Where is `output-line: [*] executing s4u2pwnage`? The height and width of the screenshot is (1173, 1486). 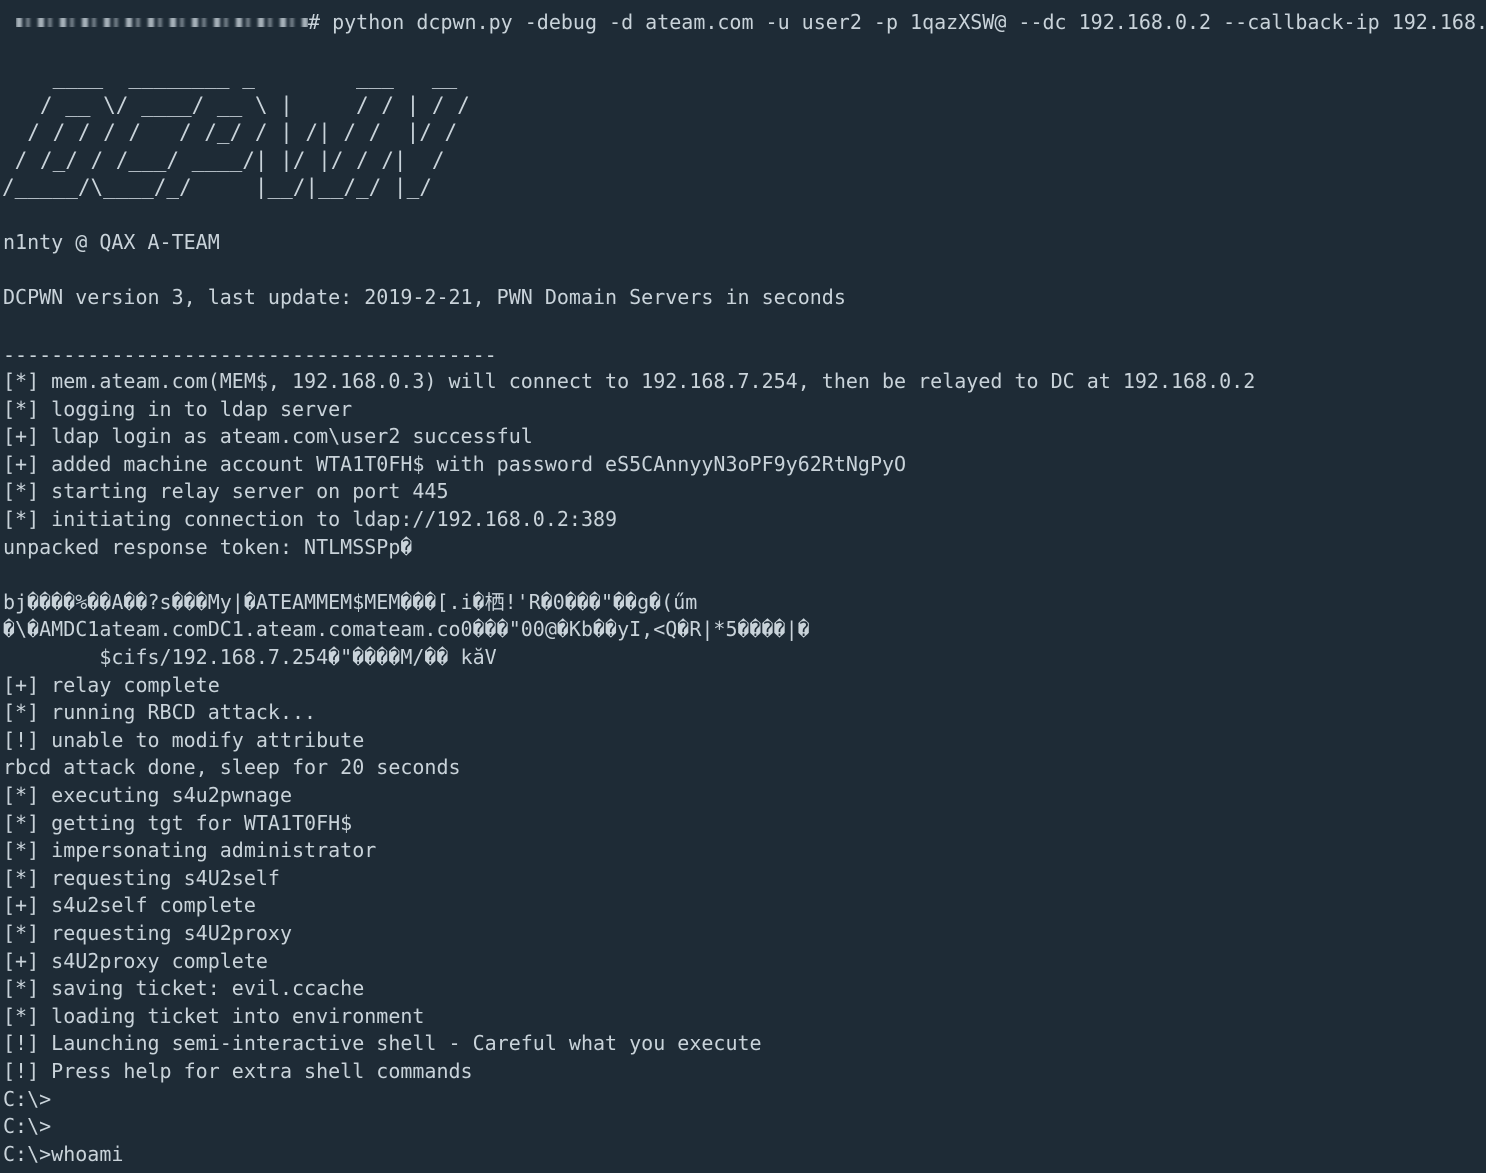
output-line: [*] executing s4u2pwnage is located at coordinates (147, 795).